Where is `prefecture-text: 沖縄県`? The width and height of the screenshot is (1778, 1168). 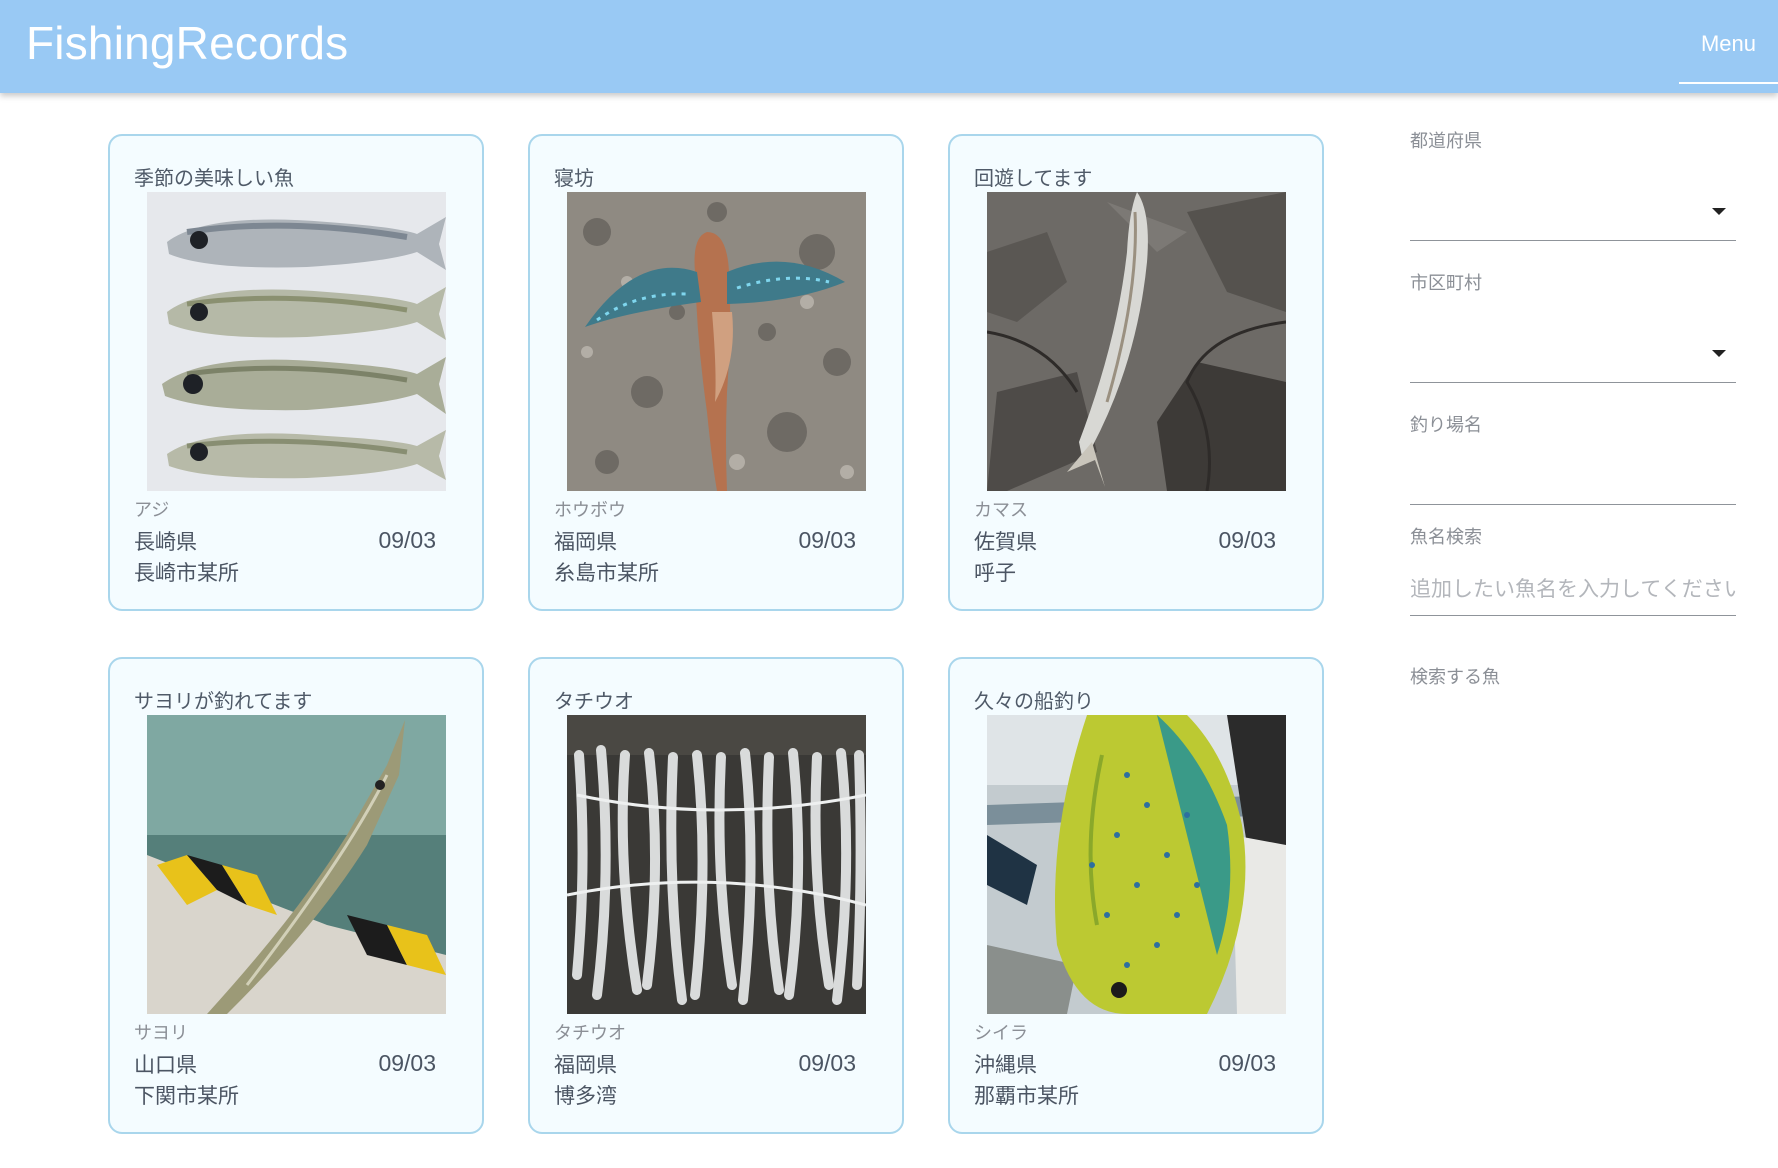
prefecture-text: 沖縄県 is located at coordinates (1005, 1065).